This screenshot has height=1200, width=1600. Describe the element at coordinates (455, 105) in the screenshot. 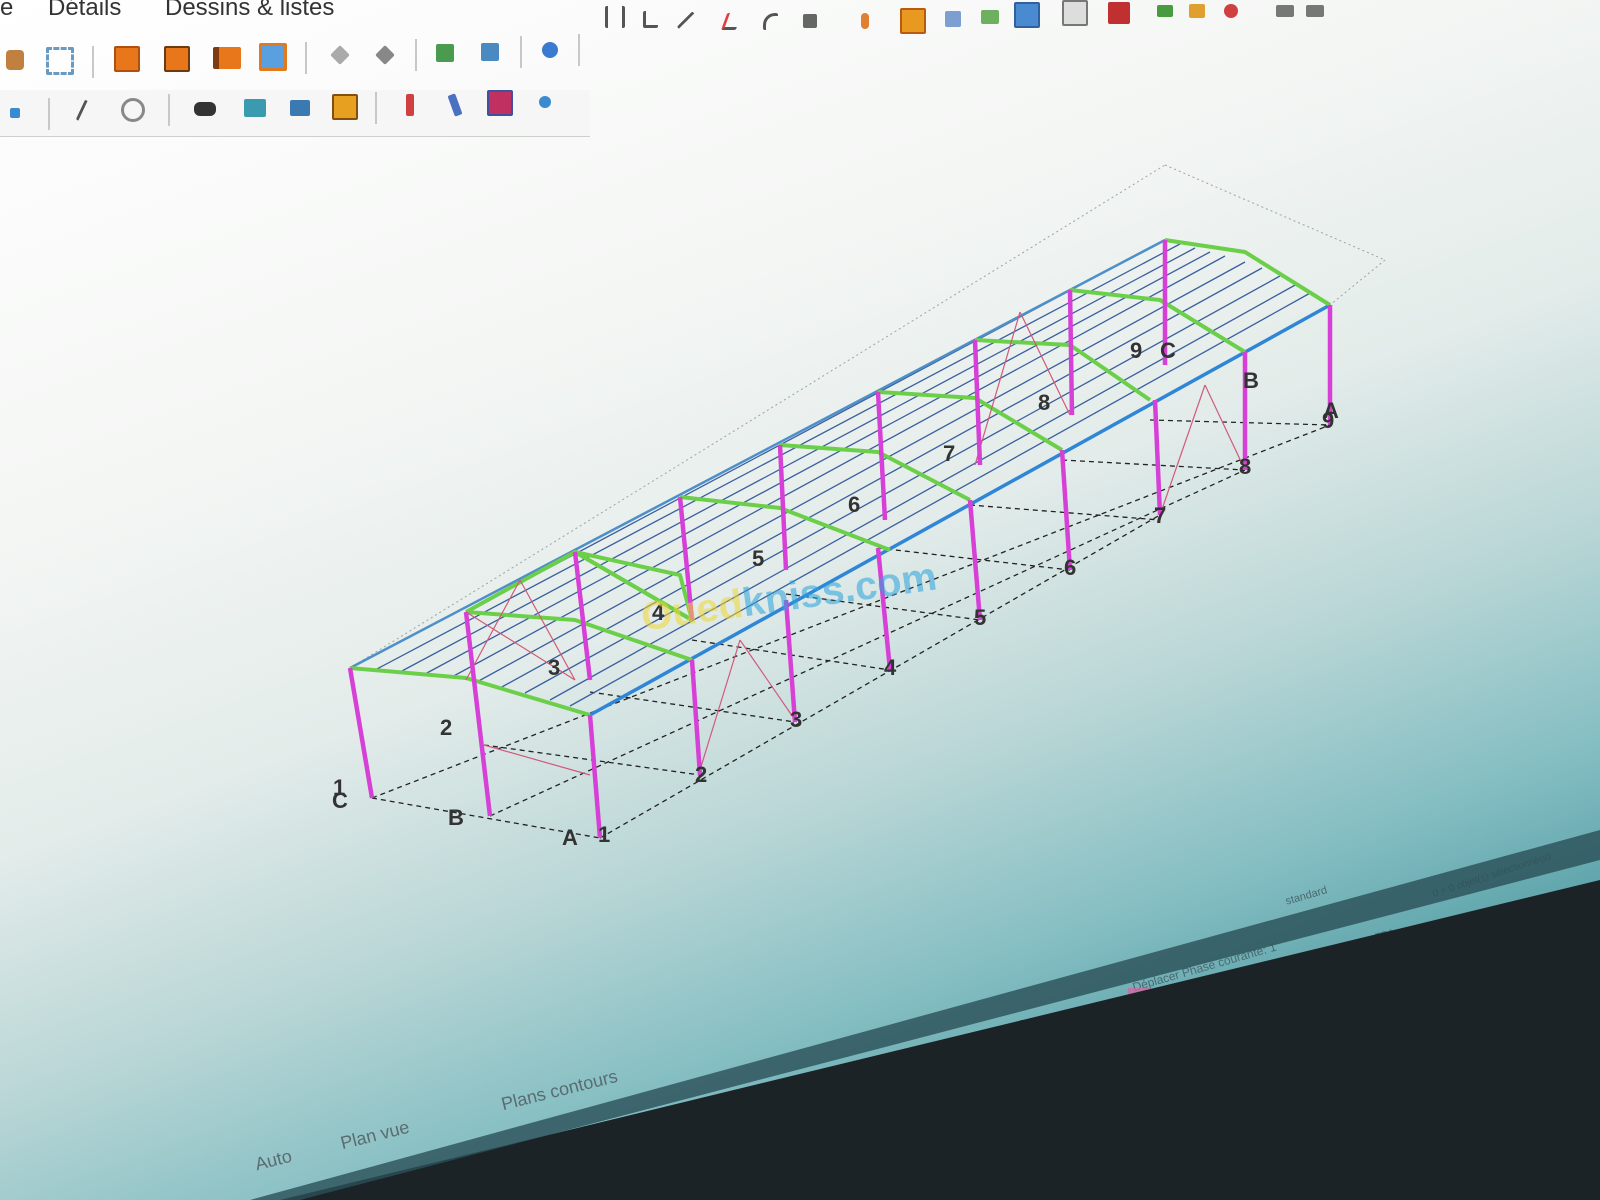

I see `cut-icon` at that location.